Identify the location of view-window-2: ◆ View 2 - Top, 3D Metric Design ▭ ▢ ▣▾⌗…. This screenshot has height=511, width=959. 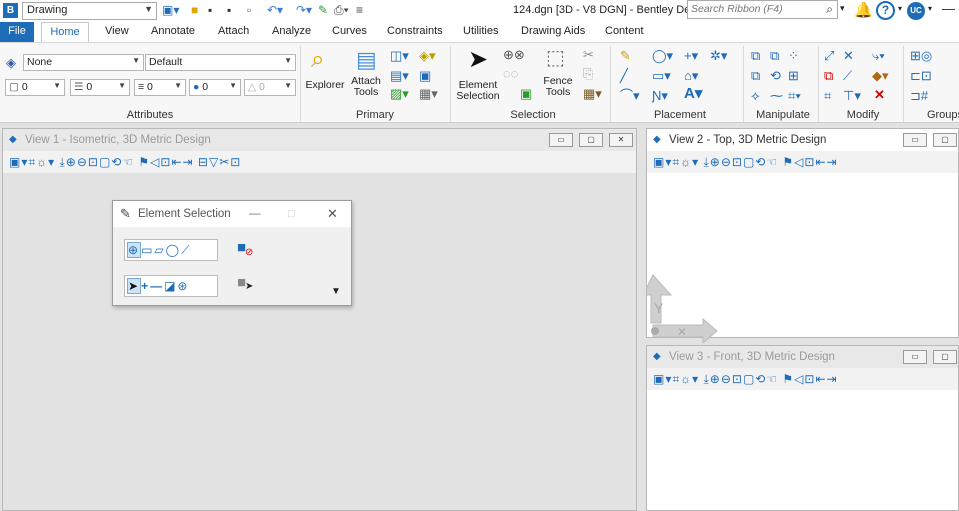
(802, 235).